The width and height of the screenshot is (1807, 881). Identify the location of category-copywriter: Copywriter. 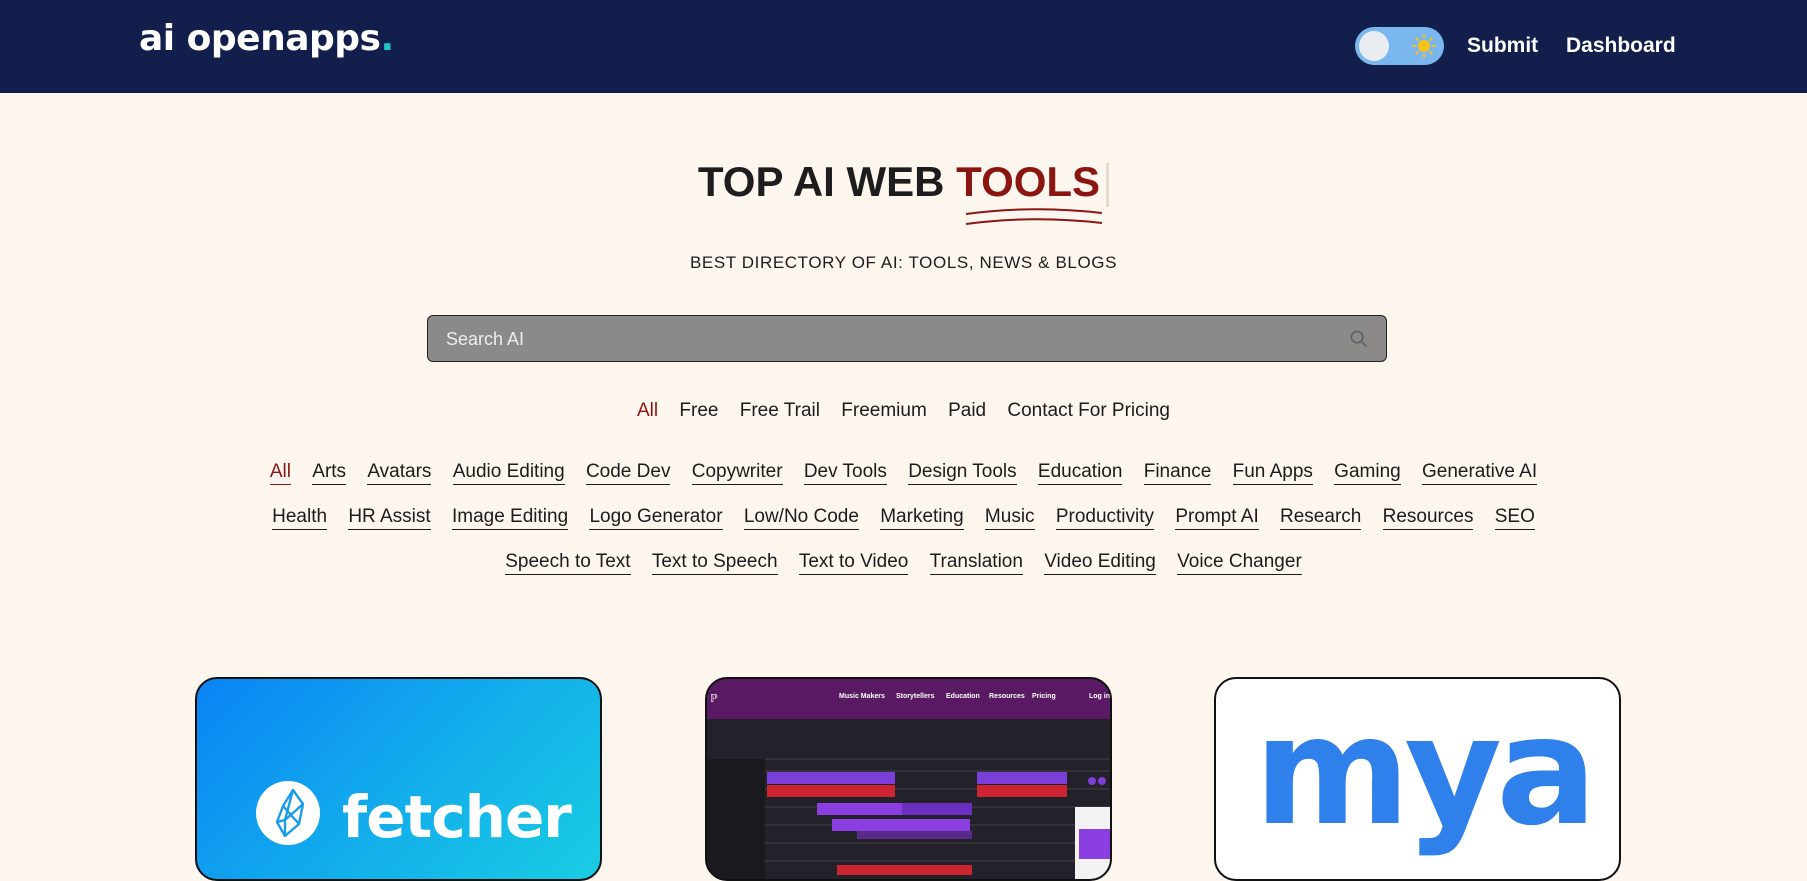
(737, 473).